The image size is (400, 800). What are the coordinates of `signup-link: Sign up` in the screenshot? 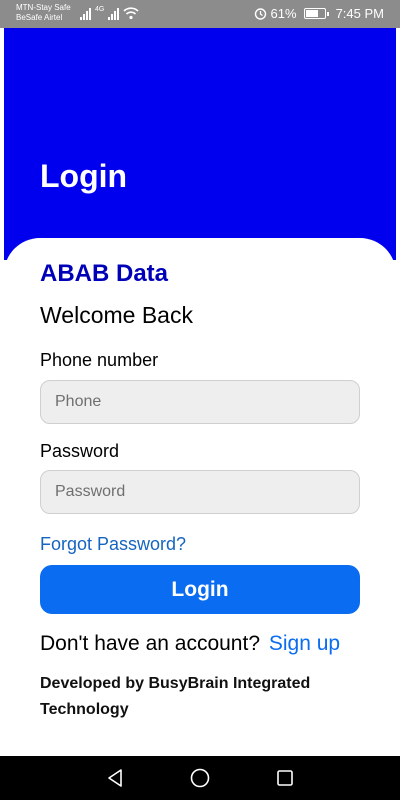 It's located at (304, 643).